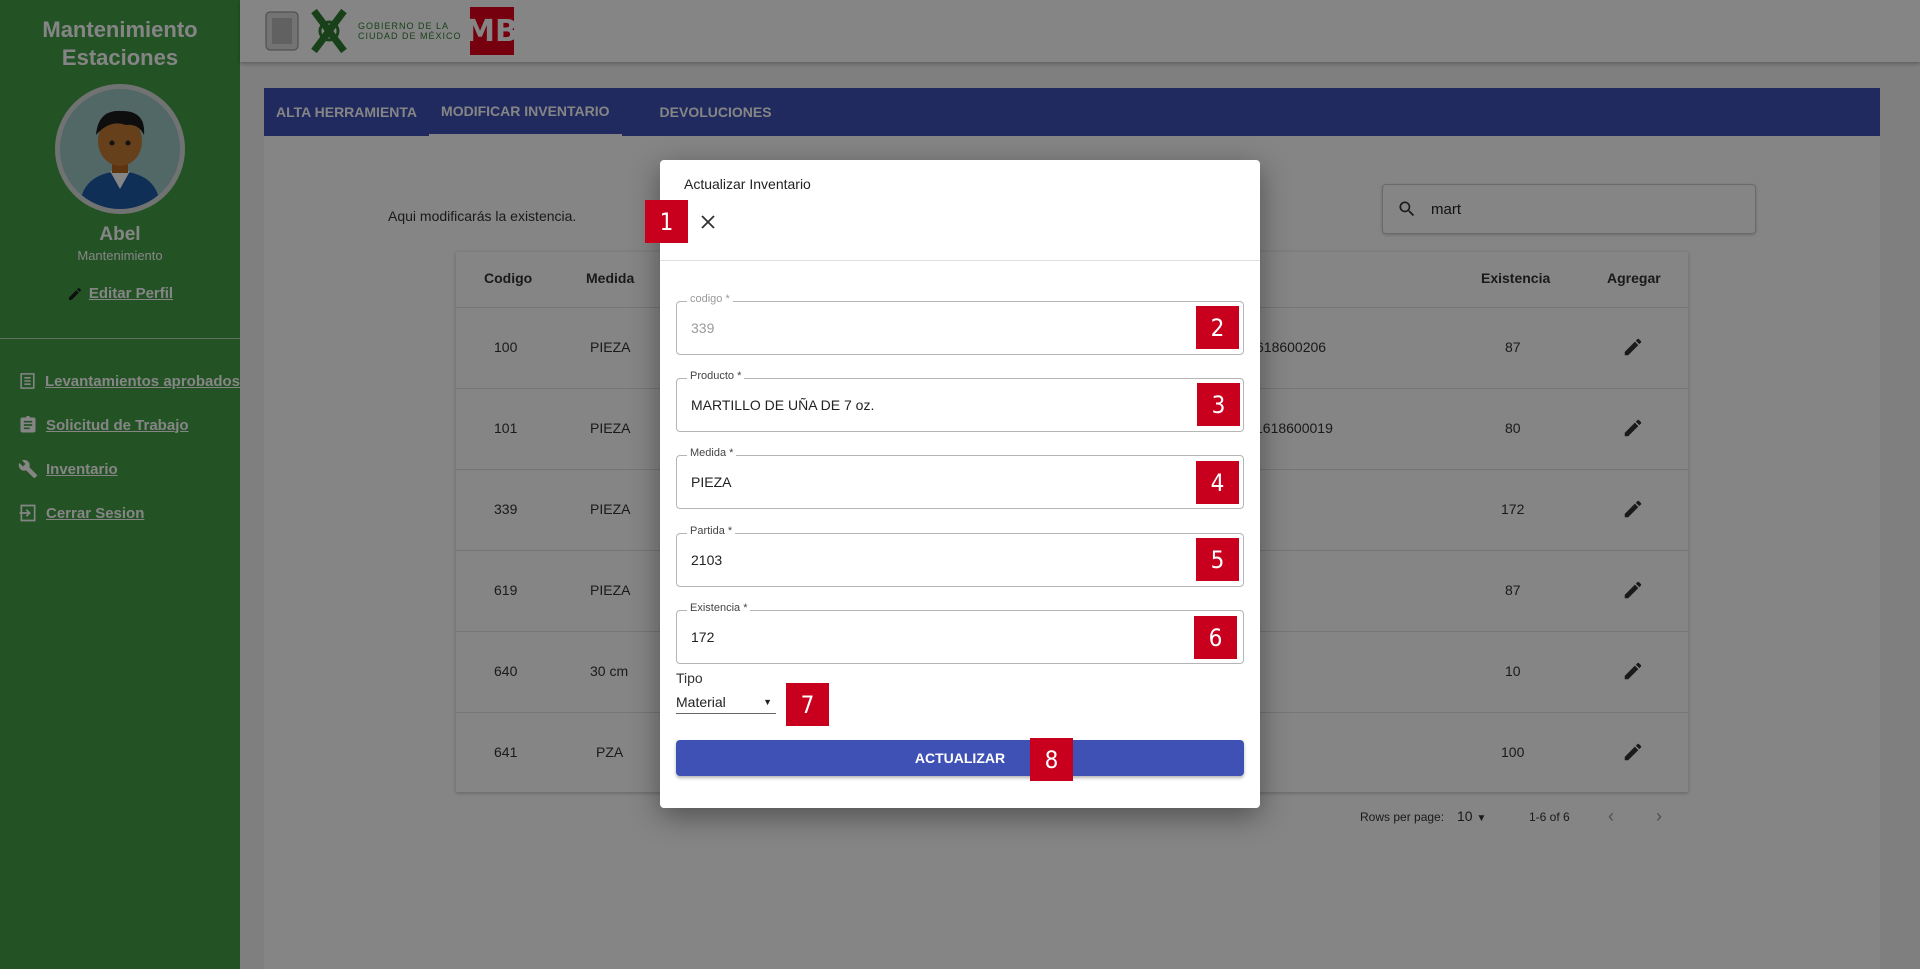 This screenshot has height=969, width=1920. Describe the element at coordinates (747, 184) in the screenshot. I see `dialog-title: Actualizar Inventario` at that location.